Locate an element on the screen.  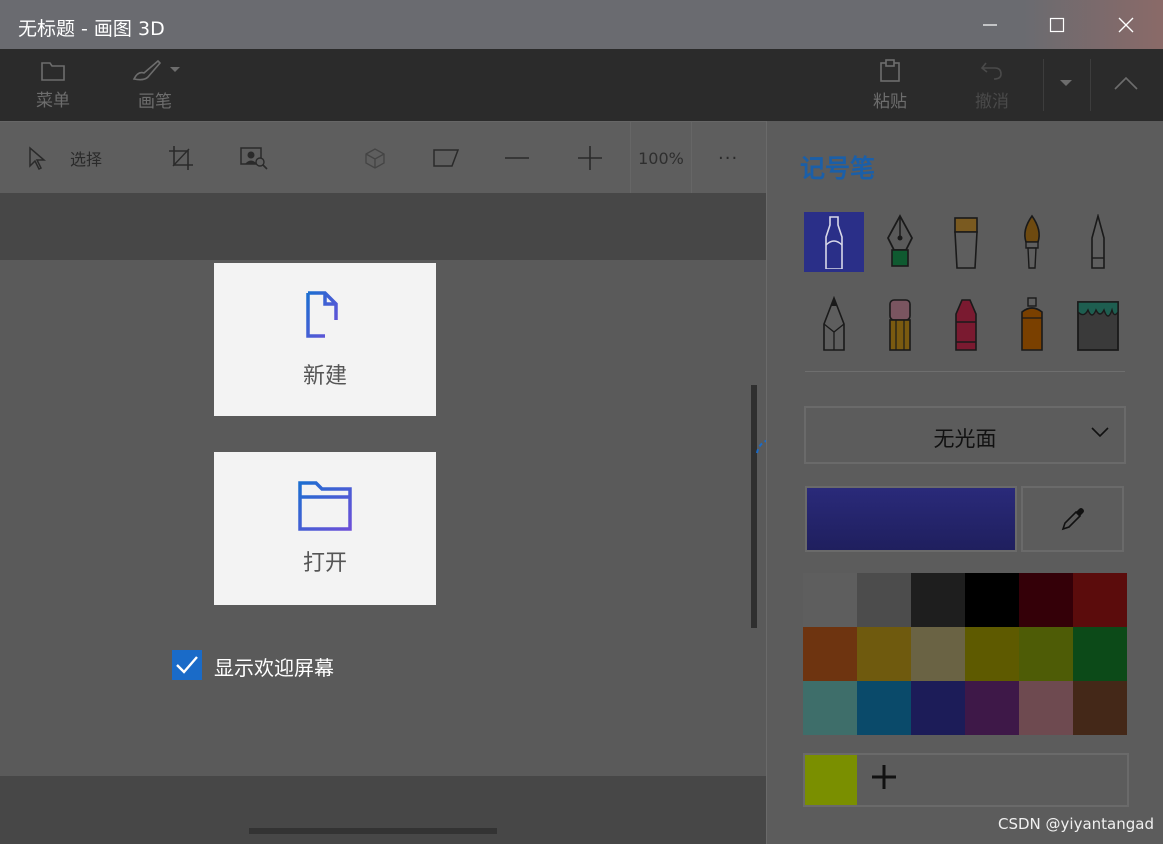
magic-select-button is located at coordinates (254, 158).